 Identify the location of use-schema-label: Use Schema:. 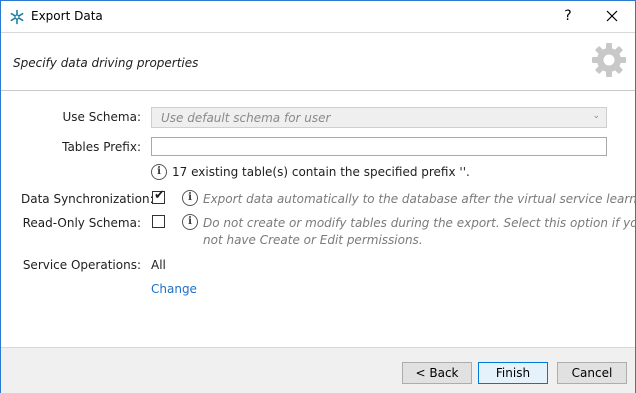
(101, 117).